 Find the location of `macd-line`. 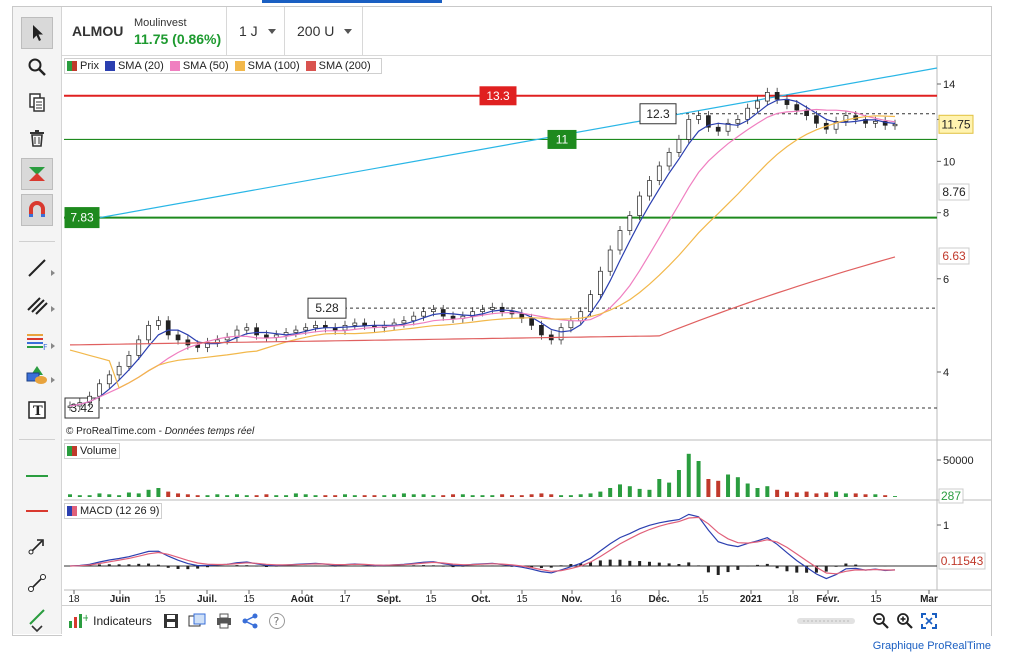

macd-line is located at coordinates (482, 546).